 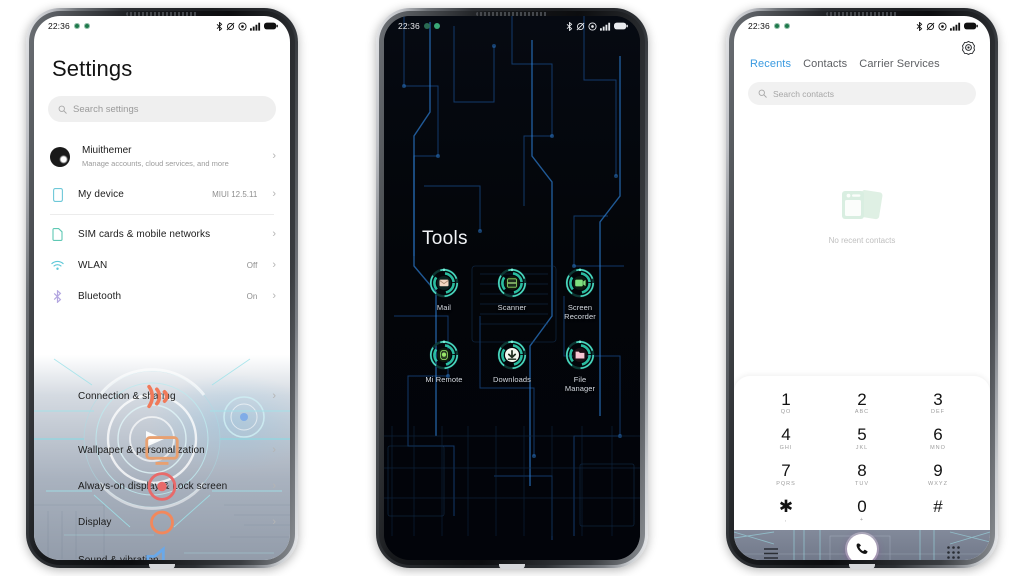 What do you see at coordinates (162, 109) in the screenshot?
I see `search-settings-input: Search settings` at bounding box center [162, 109].